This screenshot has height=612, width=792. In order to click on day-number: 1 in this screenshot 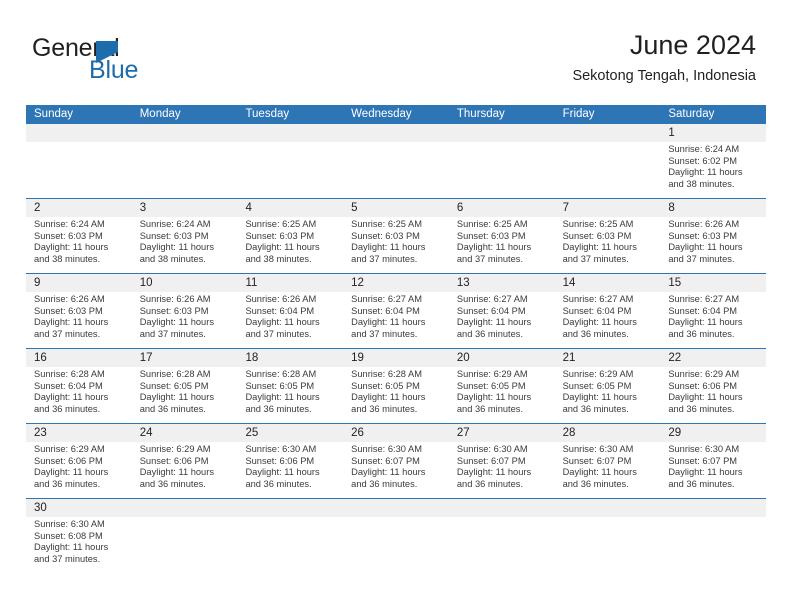, I will do `click(671, 133)`.